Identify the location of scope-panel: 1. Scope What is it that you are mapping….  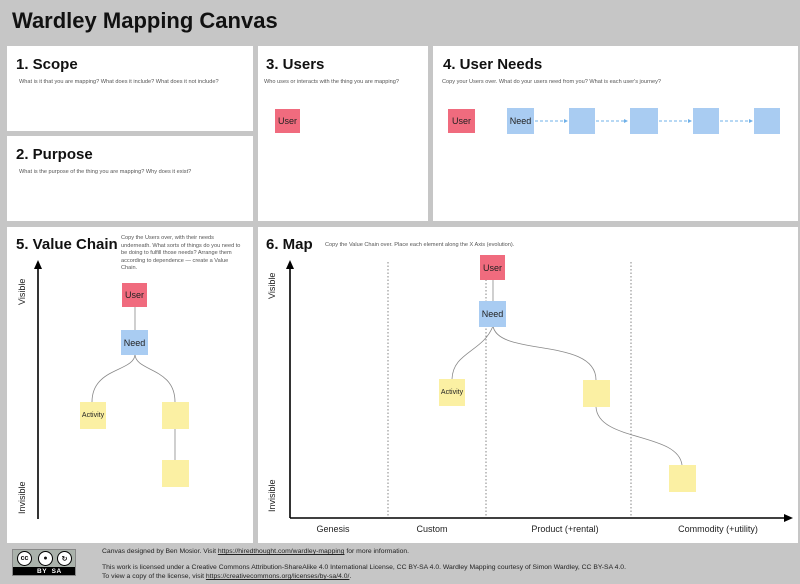
(130, 88).